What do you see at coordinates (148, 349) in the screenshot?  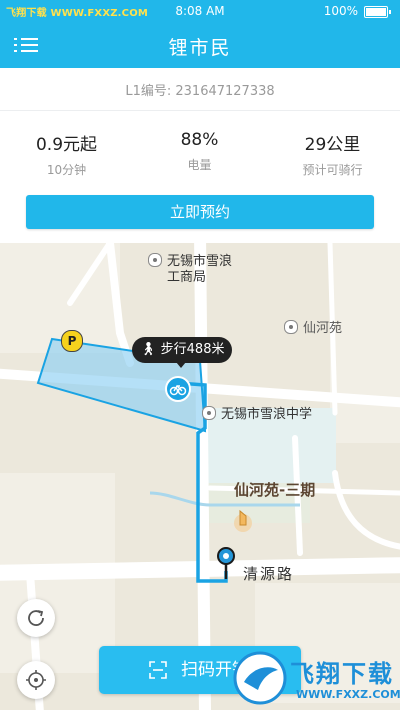 I see `walk-icon: 🚶︎` at bounding box center [148, 349].